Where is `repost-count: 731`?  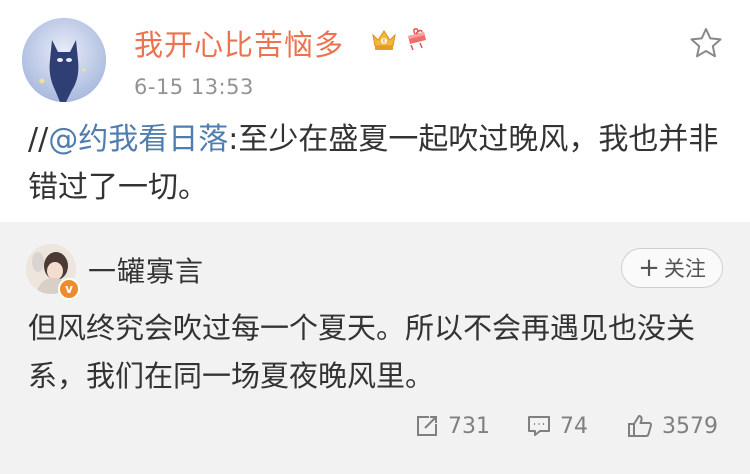
repost-count: 731 is located at coordinates (469, 426).